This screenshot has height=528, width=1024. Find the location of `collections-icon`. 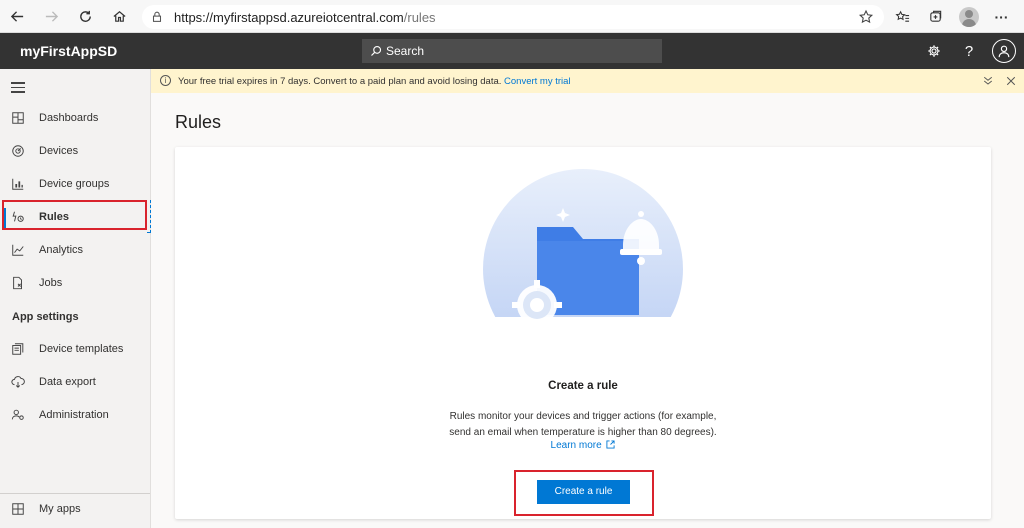

collections-icon is located at coordinates (935, 16).